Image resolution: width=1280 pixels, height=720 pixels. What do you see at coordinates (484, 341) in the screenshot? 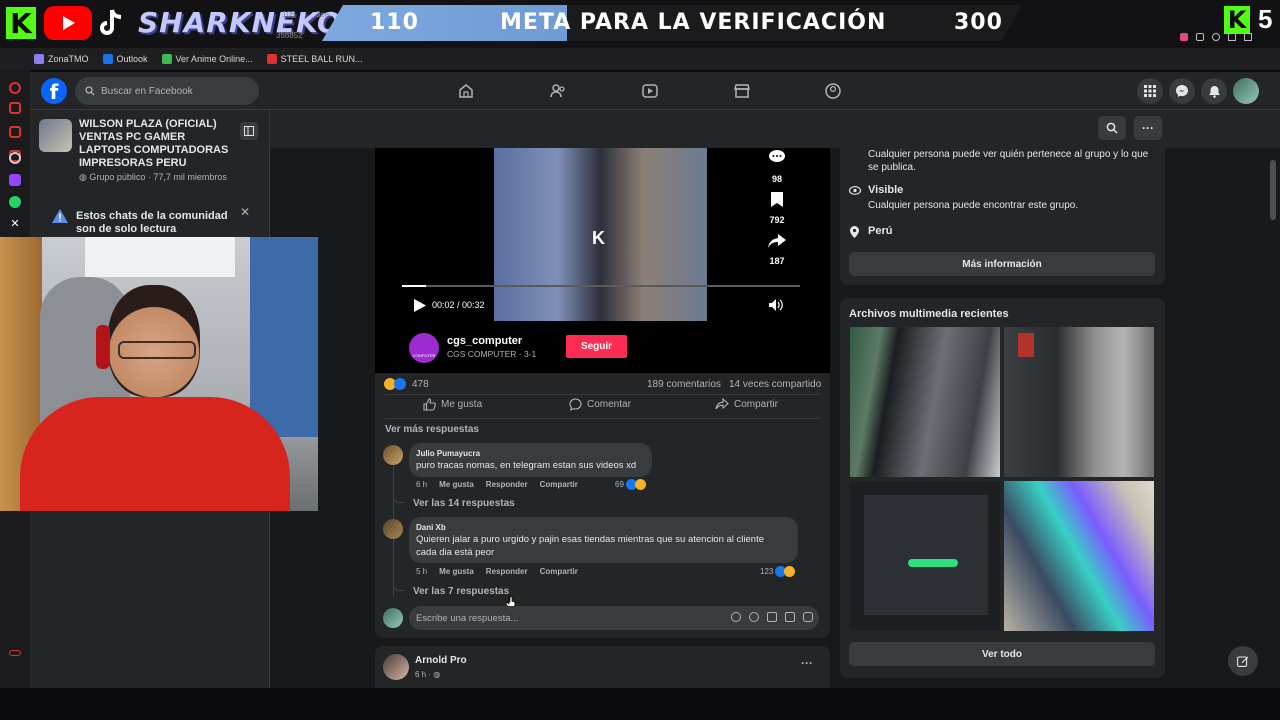
I see `channel-name: cgs_computer` at bounding box center [484, 341].